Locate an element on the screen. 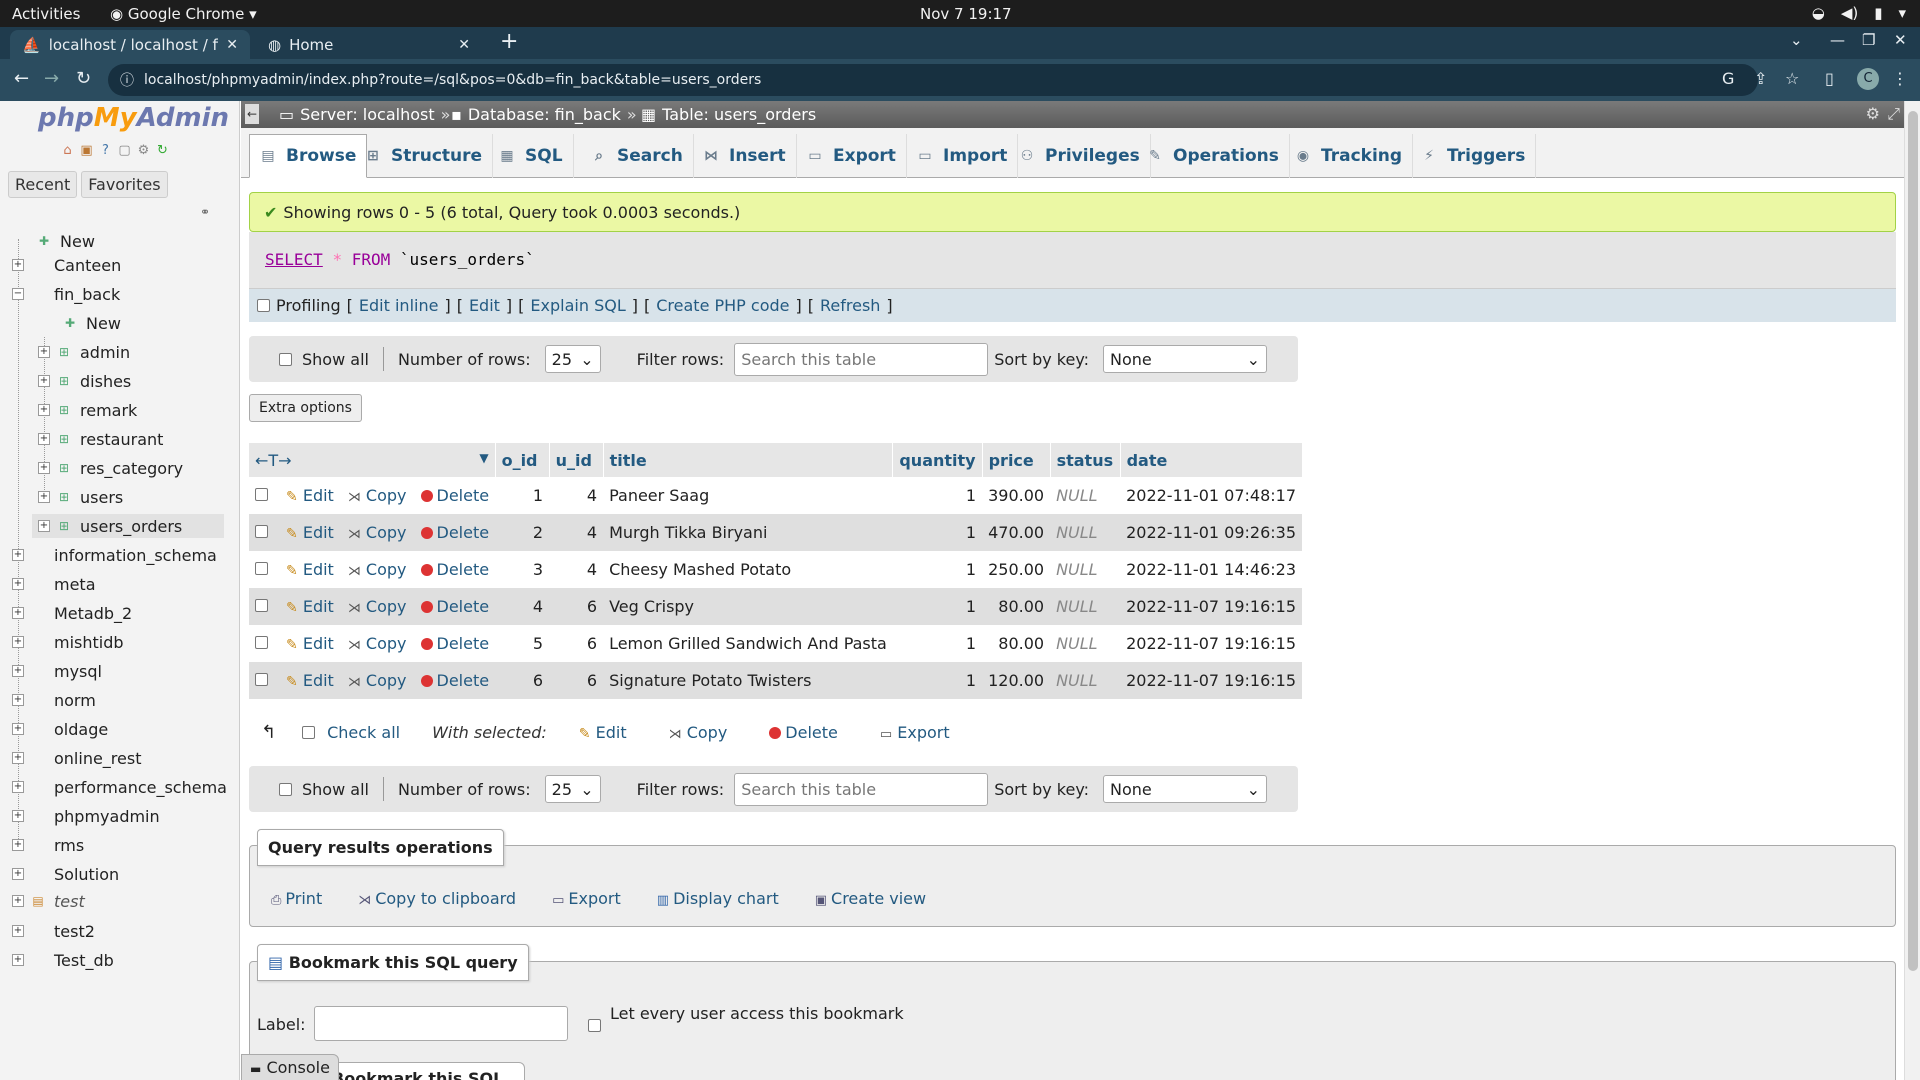 The height and width of the screenshot is (1080, 1920). tab-search-icon: ⌄ is located at coordinates (1796, 40).